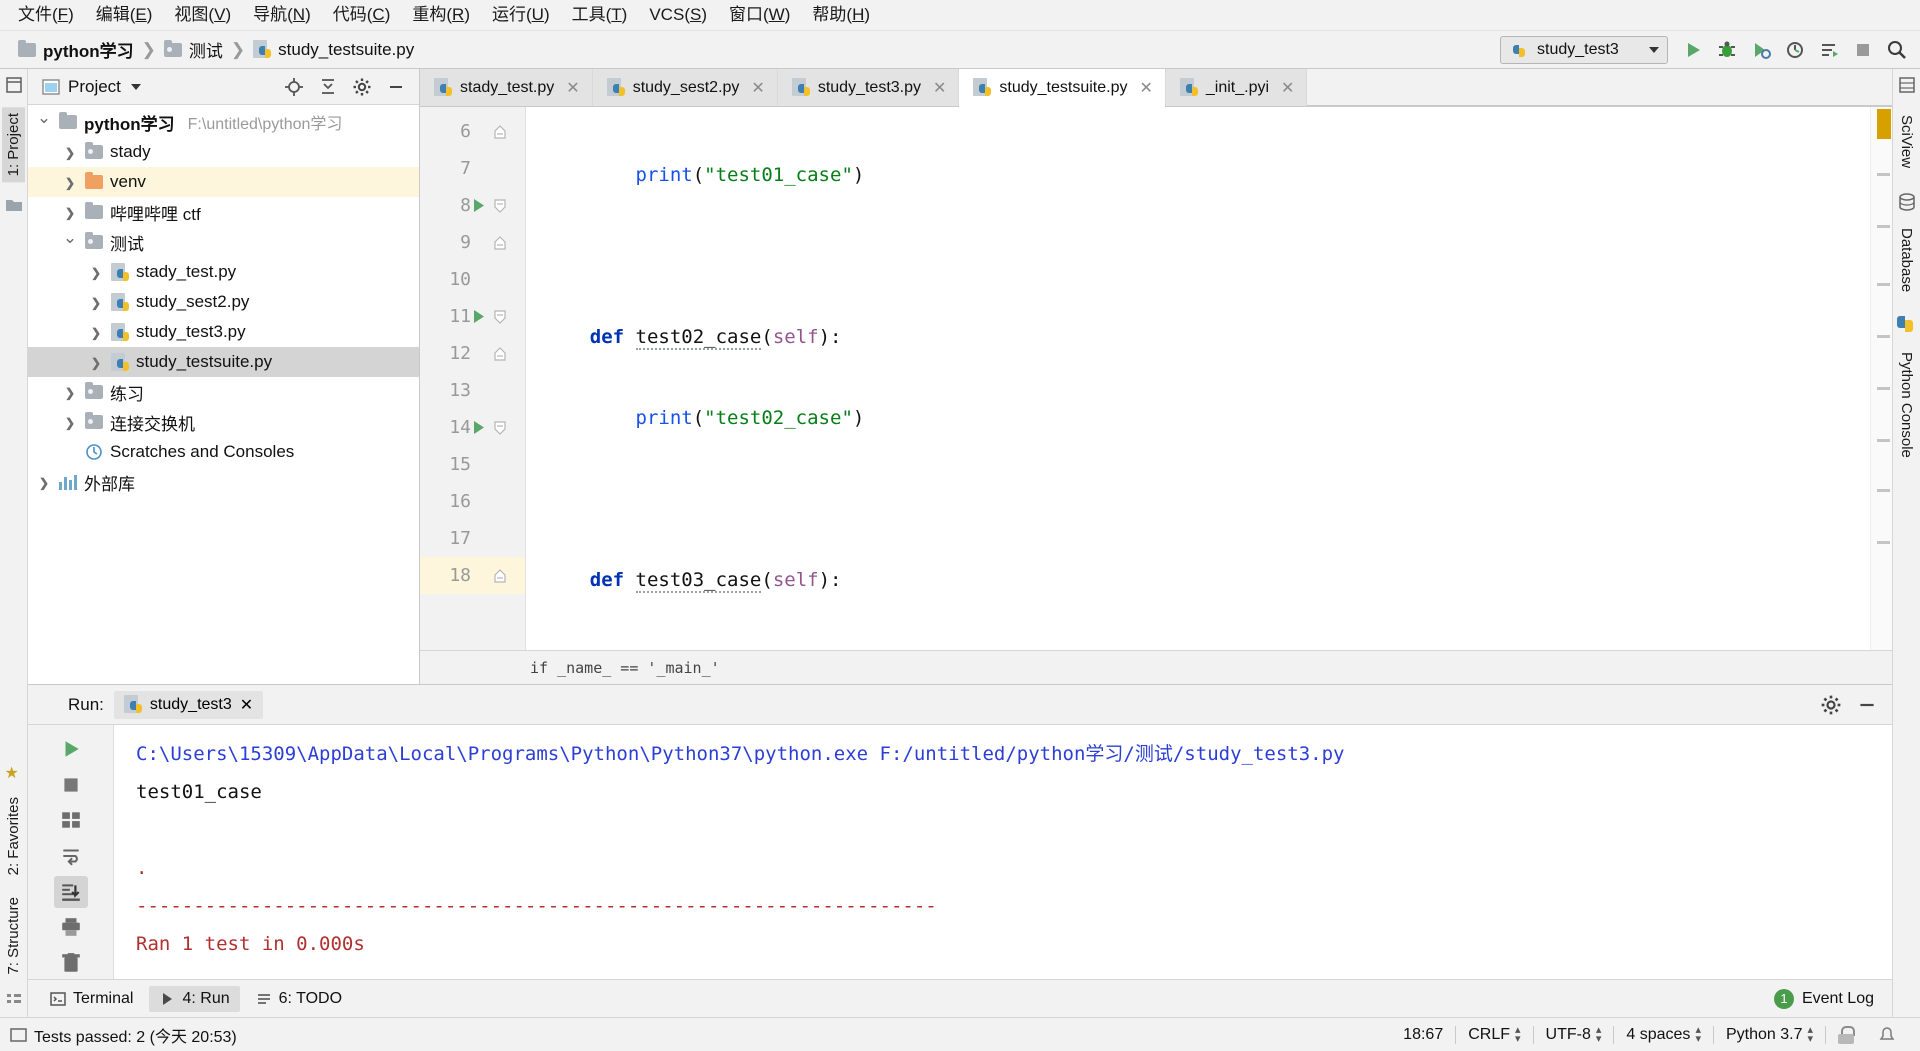 The width and height of the screenshot is (1920, 1051). I want to click on editor-gutter: 6 7 8 9 10 11 12 13 14 15 16 17 18, so click(473, 378).